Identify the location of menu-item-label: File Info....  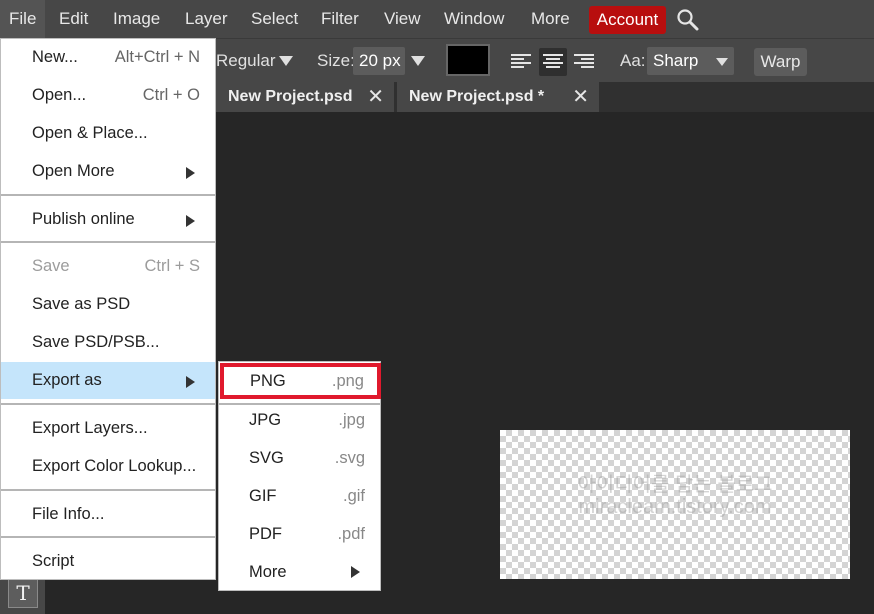
(68, 514).